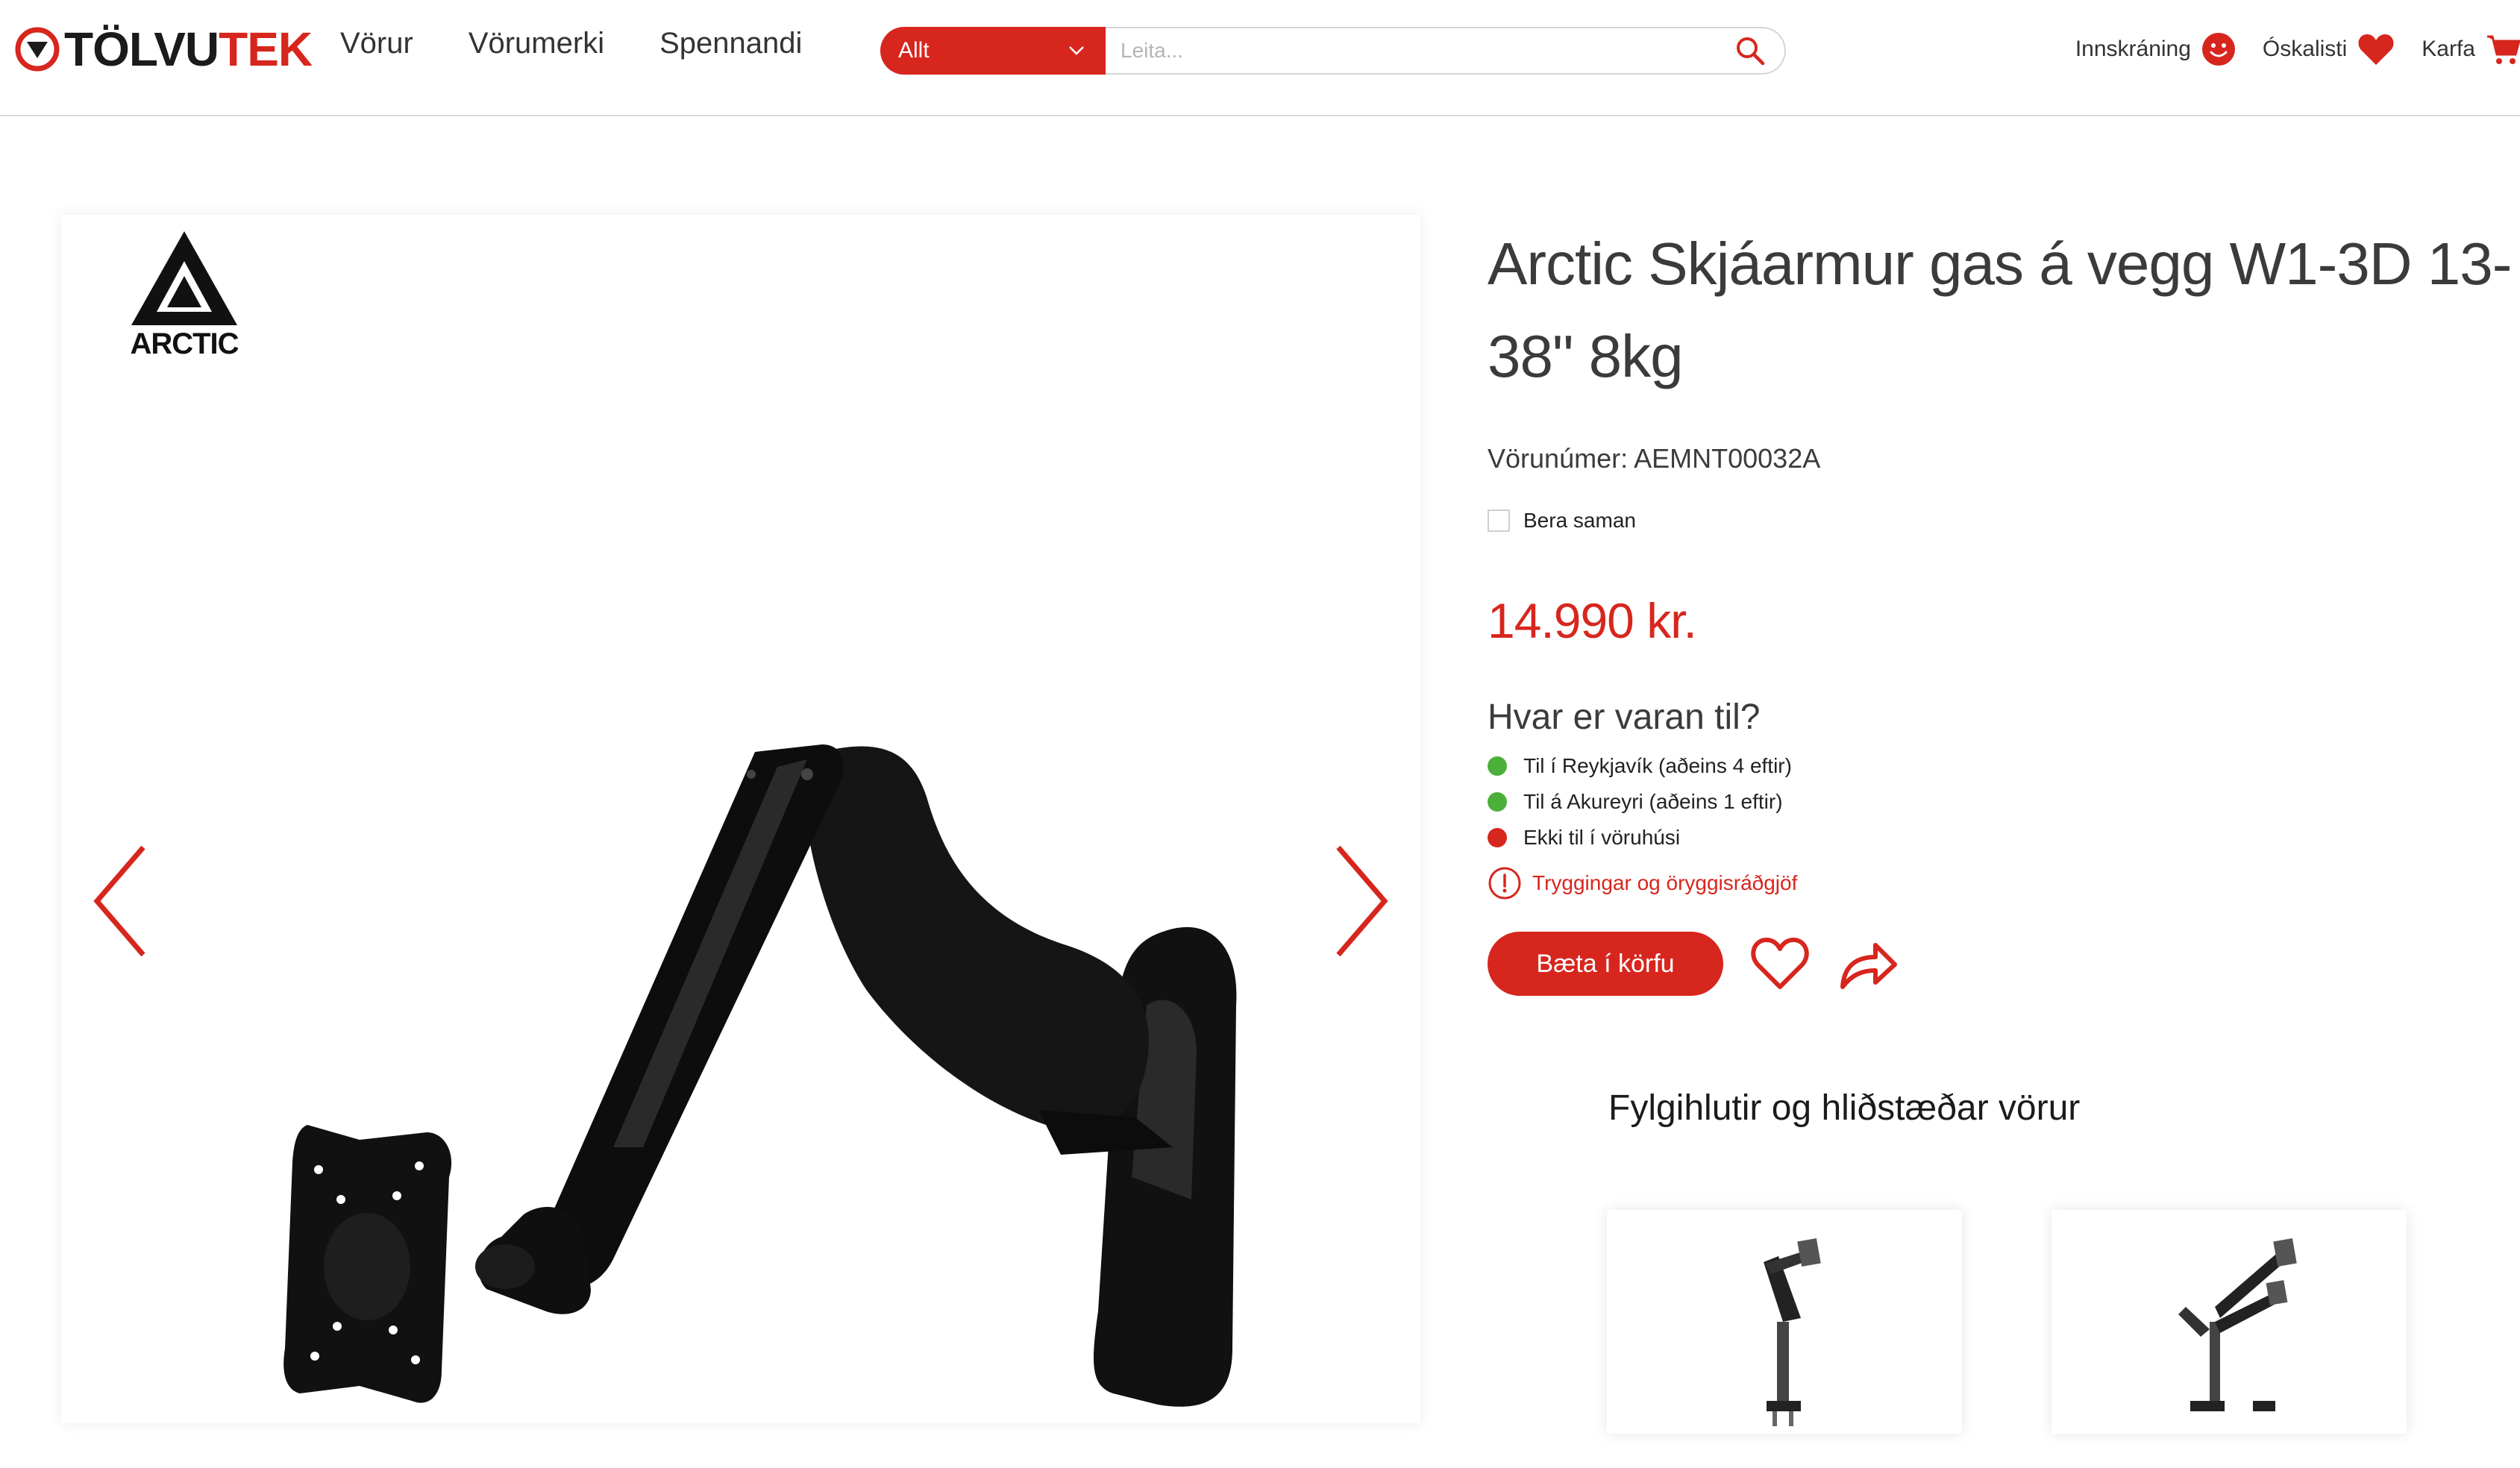 This screenshot has width=2520, height=1468. Describe the element at coordinates (1076, 51) in the screenshot. I see `chevron-down-icon` at that location.